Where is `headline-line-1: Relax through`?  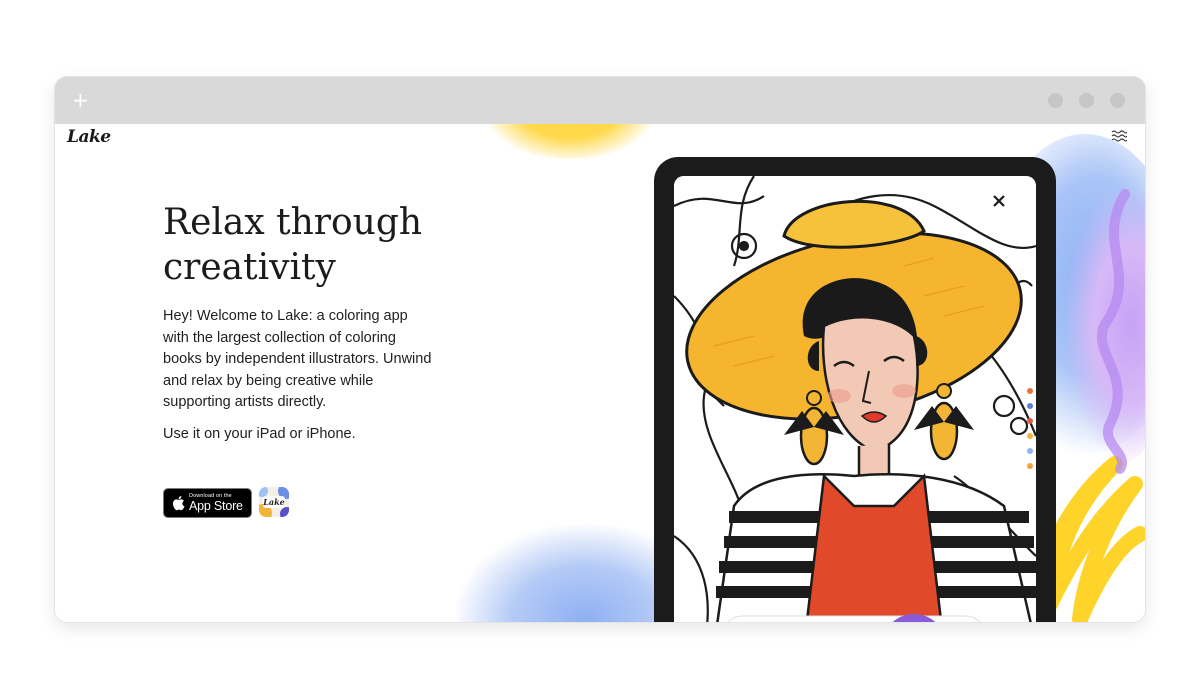
headline-line-1: Relax through is located at coordinates (293, 222).